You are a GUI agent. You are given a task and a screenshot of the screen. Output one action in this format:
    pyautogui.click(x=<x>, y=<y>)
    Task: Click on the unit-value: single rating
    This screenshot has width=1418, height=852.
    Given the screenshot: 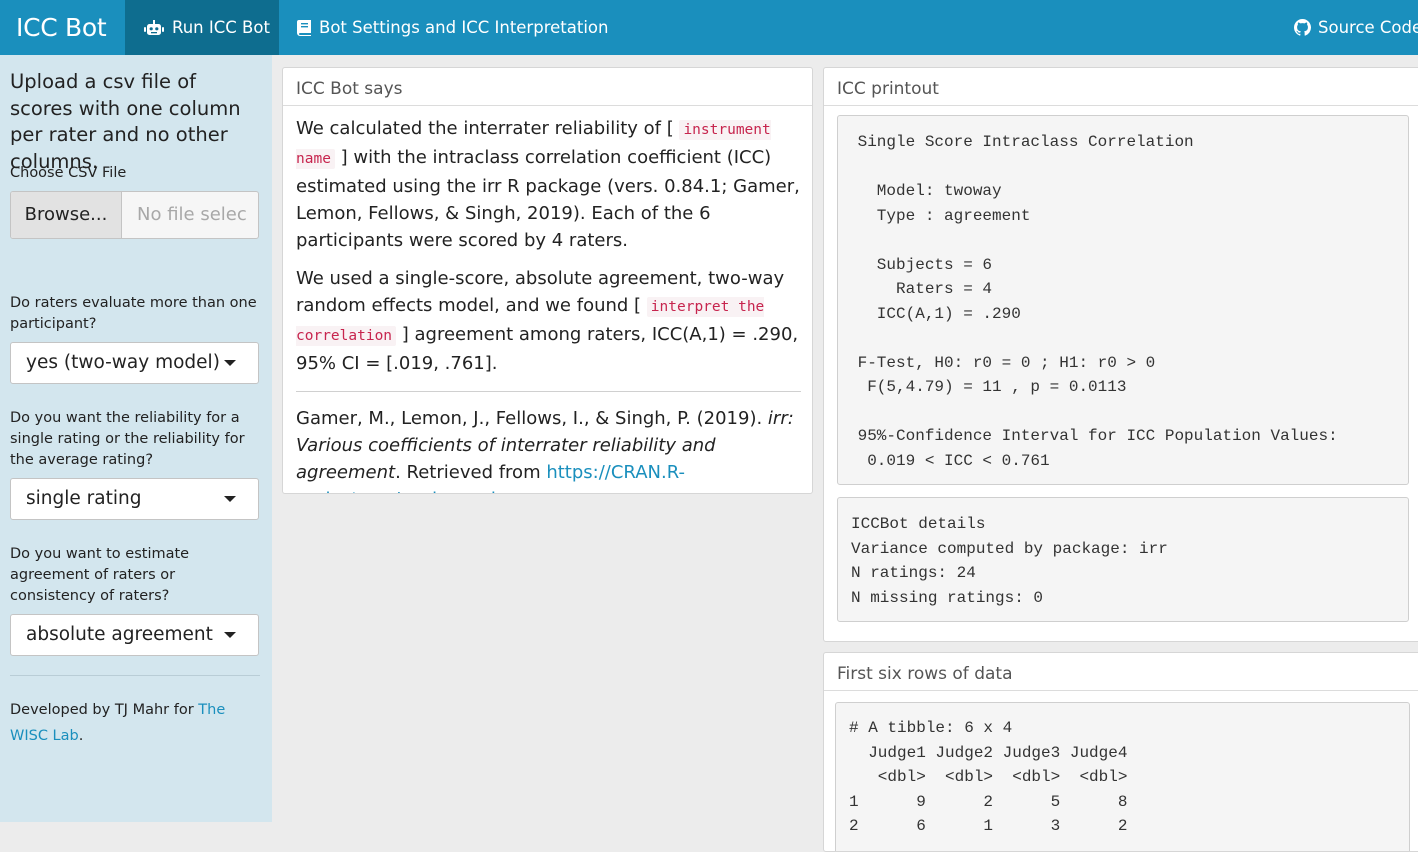 What is the action you would take?
    pyautogui.click(x=84, y=498)
    